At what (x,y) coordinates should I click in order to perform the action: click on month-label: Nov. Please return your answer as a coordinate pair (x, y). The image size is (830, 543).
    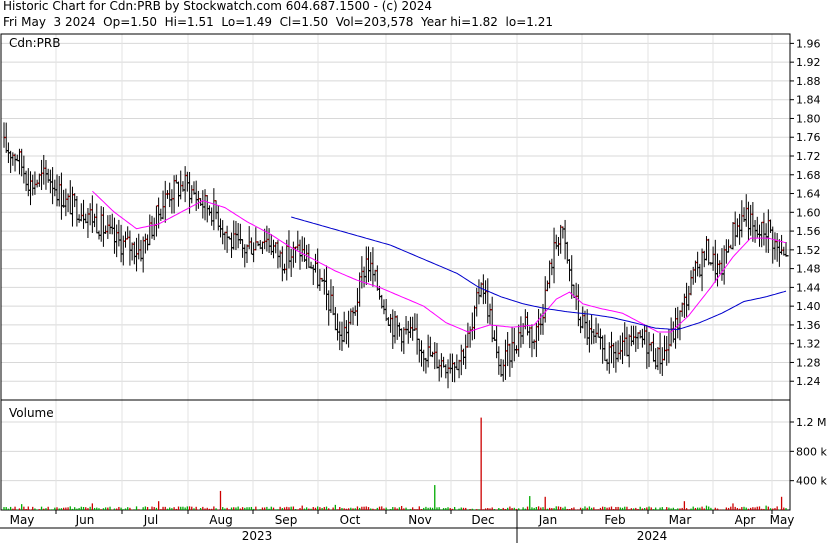
    Looking at the image, I should click on (419, 520).